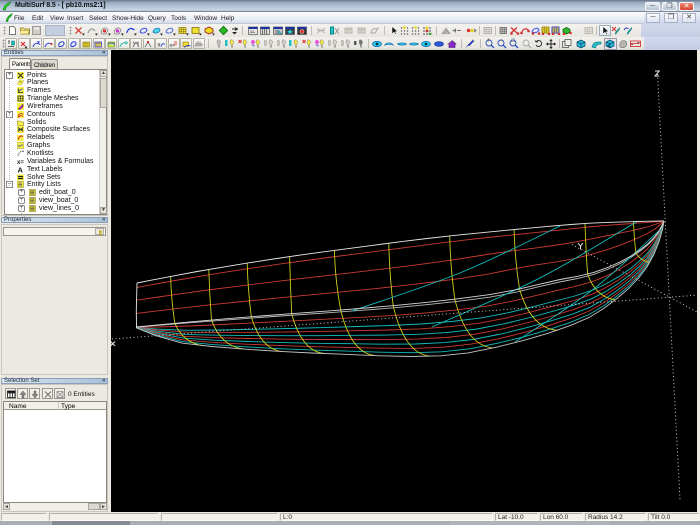 Image resolution: width=700 pixels, height=525 pixels. I want to click on svg-text: A, so click(21, 169).